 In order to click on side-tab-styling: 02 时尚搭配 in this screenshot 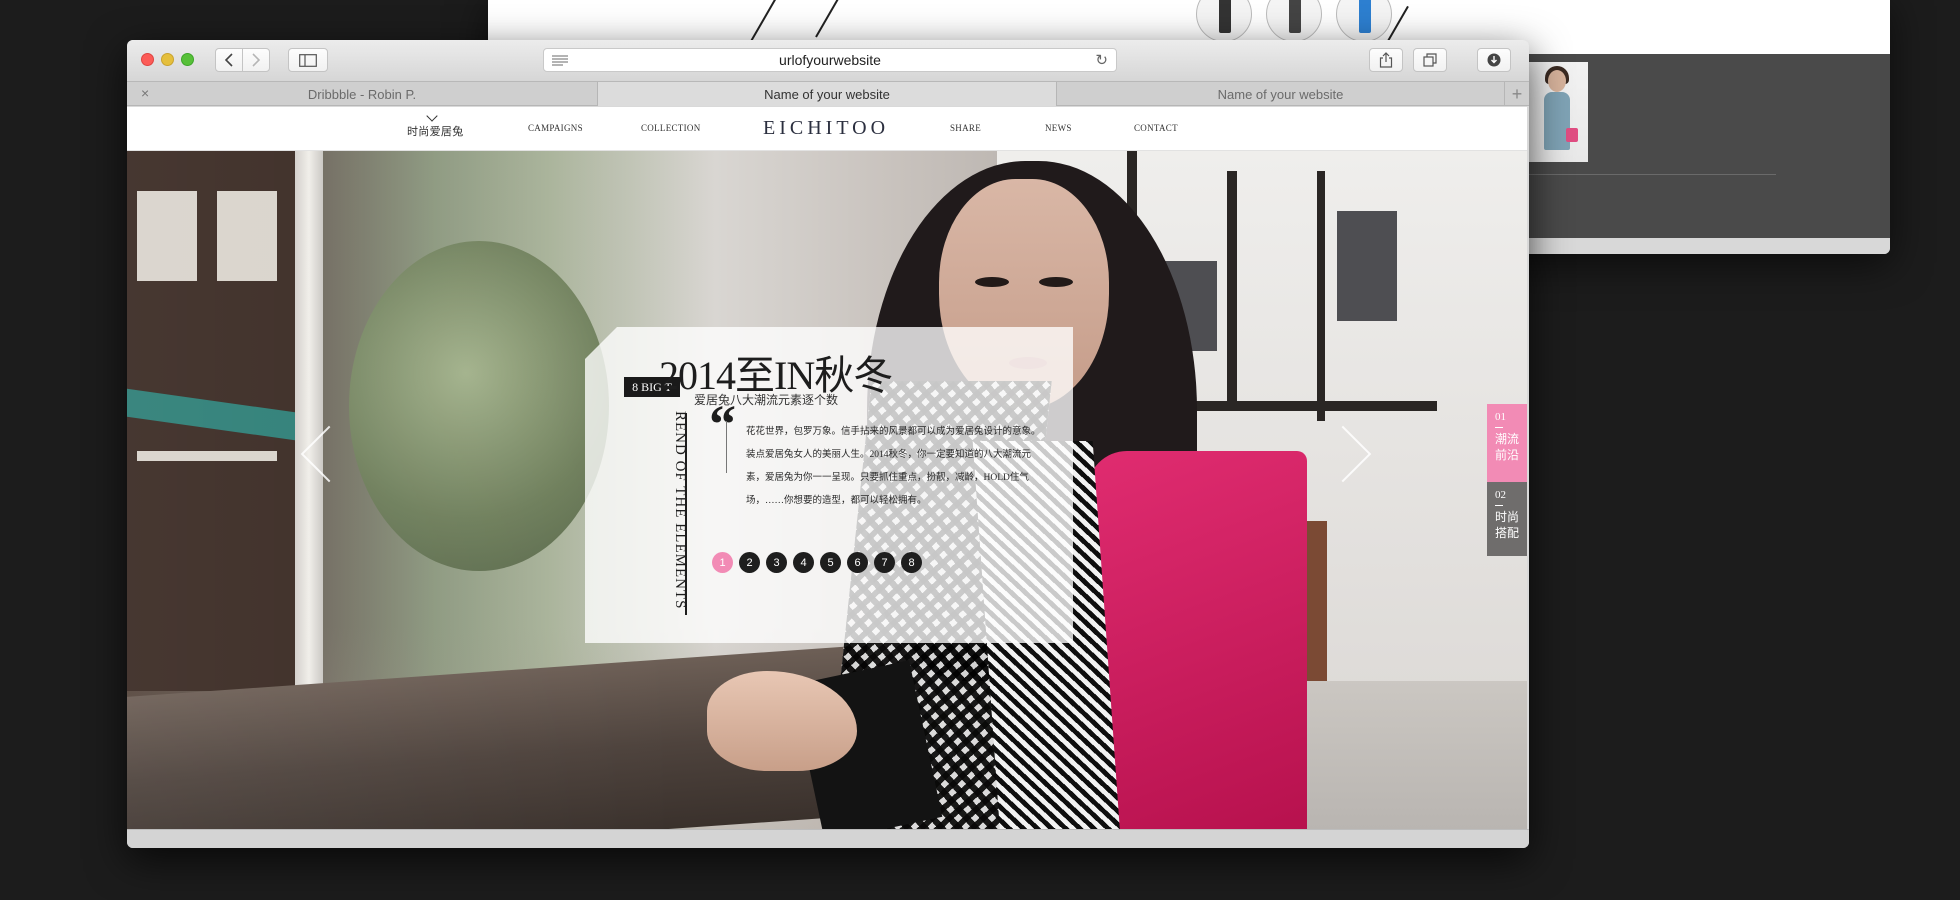, I will do `click(1507, 519)`.